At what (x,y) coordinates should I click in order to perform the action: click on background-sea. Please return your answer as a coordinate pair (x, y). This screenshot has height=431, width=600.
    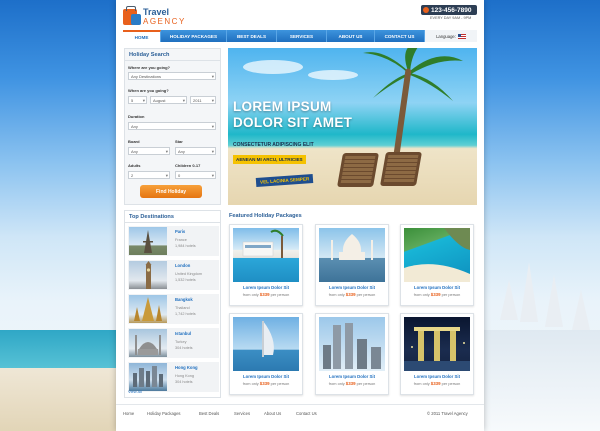
    Looking at the image, I should click on (62, 350).